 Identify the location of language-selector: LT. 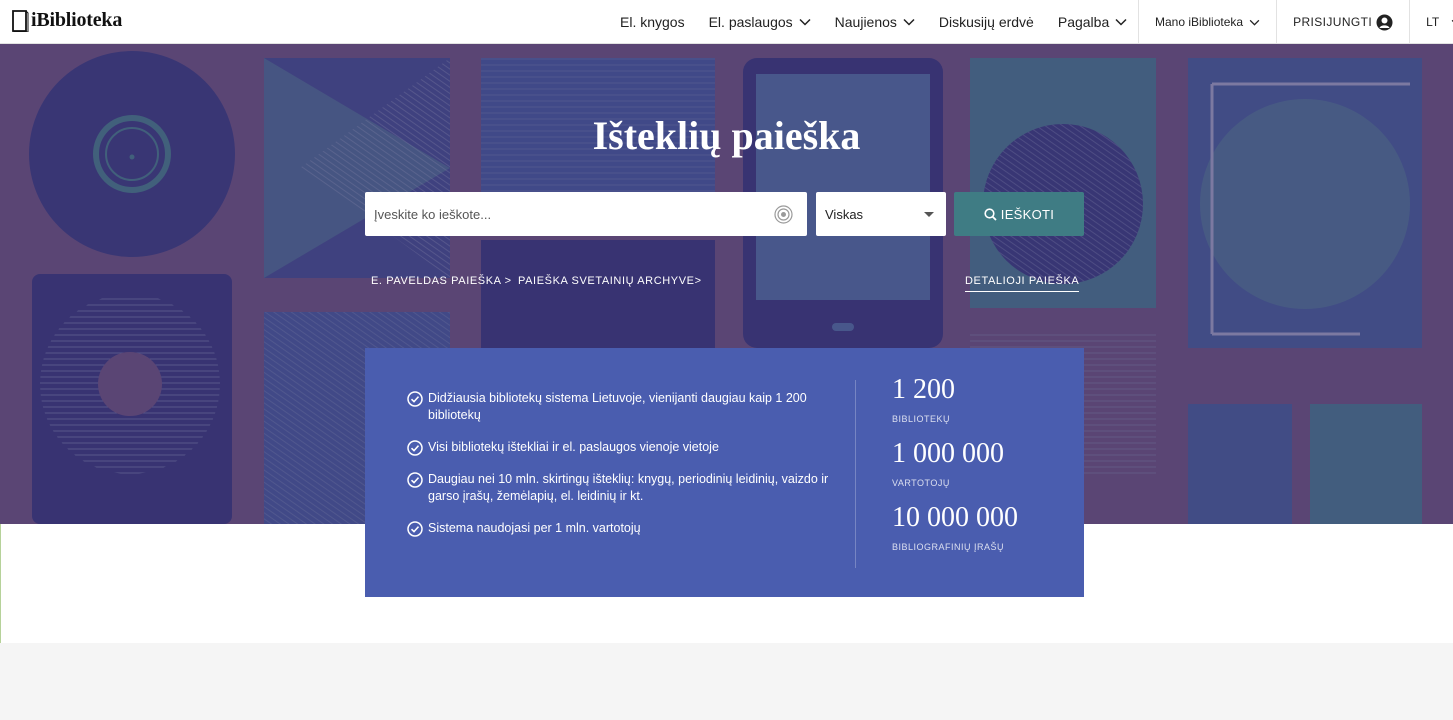
(1431, 22).